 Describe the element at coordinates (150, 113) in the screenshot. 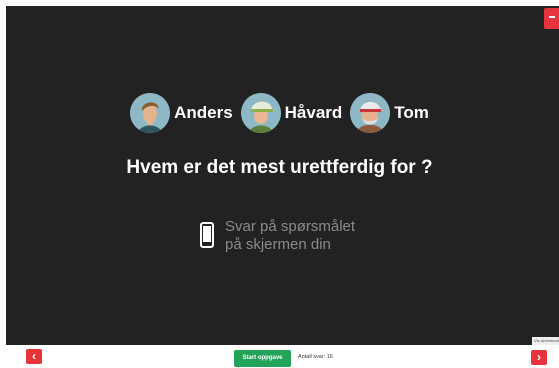

I see `anders-avatar-icon` at that location.